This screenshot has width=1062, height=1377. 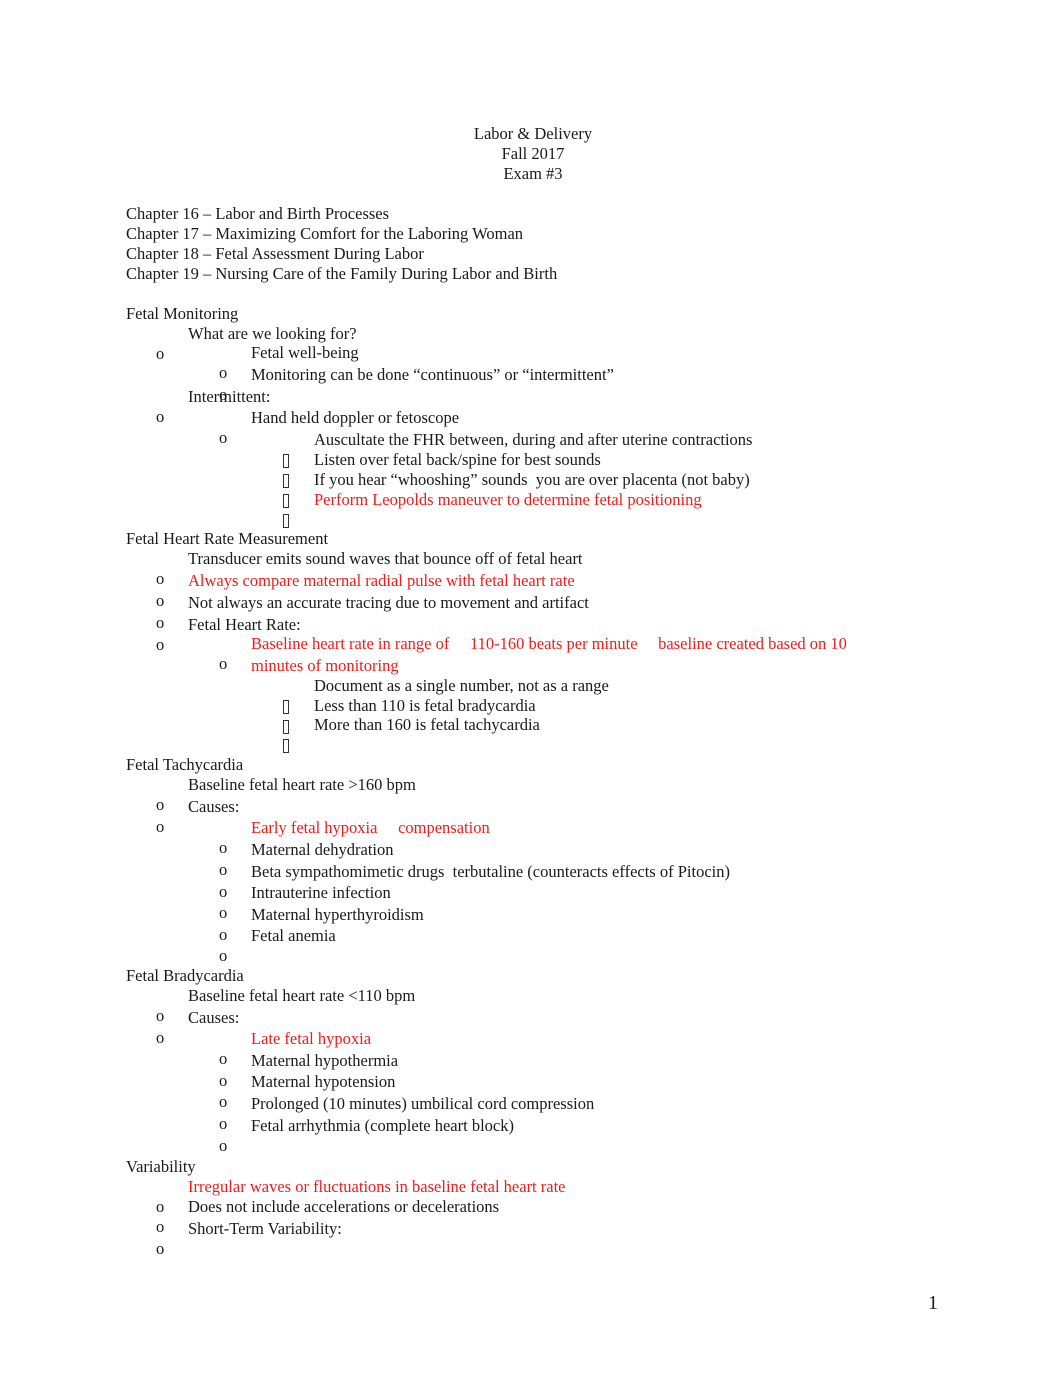 I want to click on list-item-text: Baseline fetal heart rate <110 bpm, so click(x=302, y=995).